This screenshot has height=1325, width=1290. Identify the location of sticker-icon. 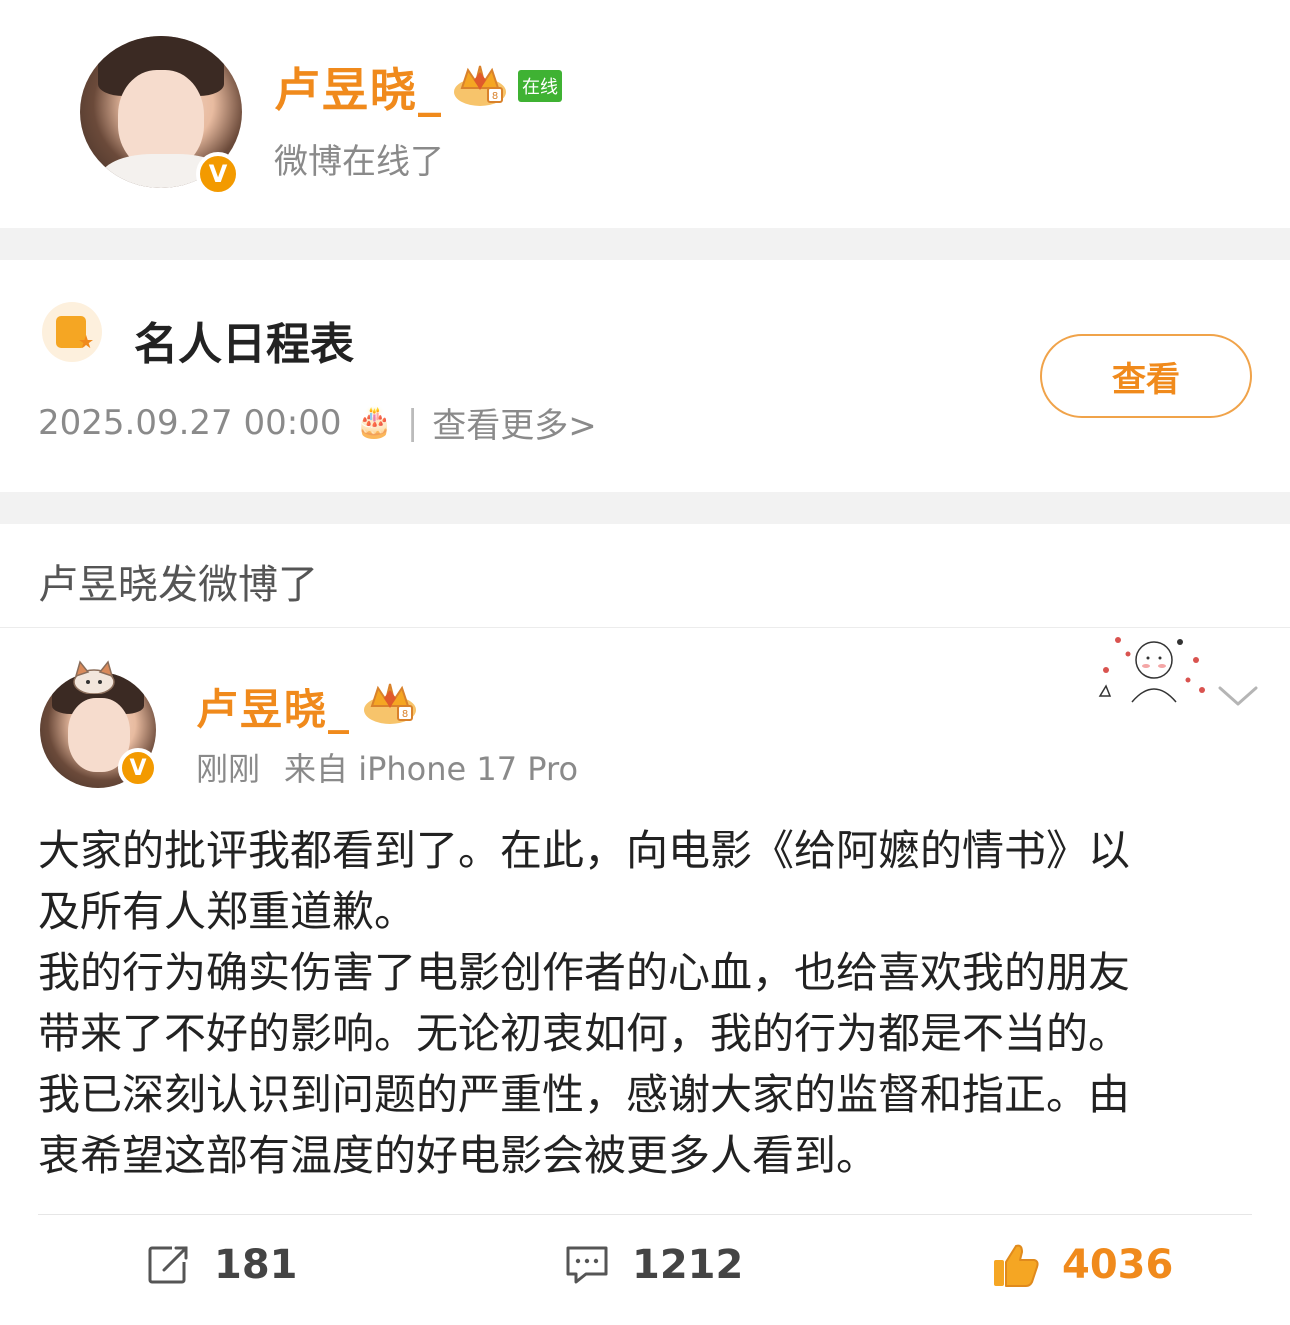
(1151, 670).